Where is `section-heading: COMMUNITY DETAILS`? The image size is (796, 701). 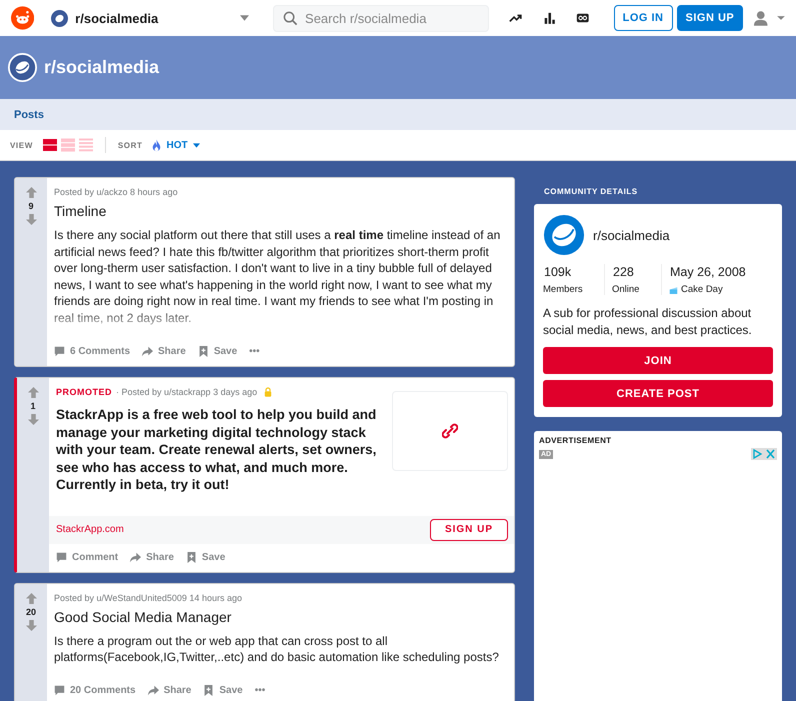 section-heading: COMMUNITY DETAILS is located at coordinates (591, 192).